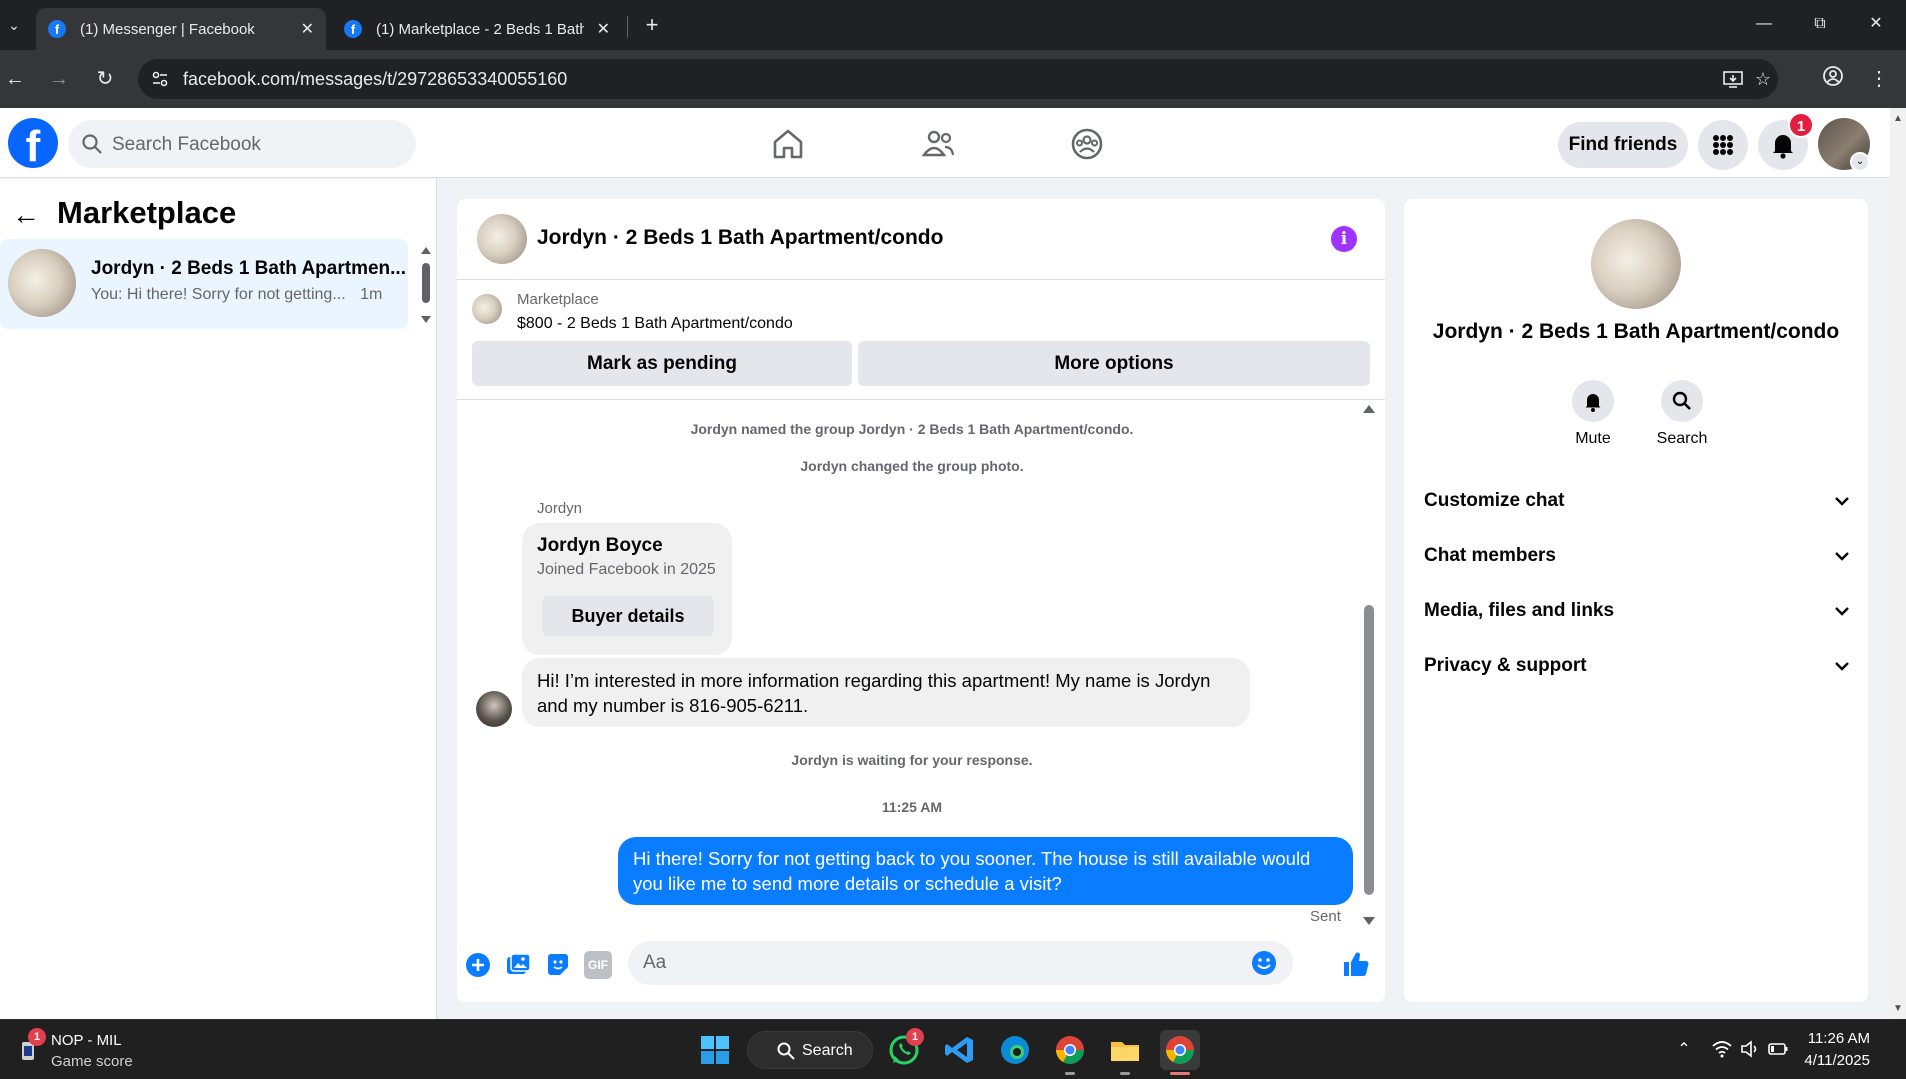  What do you see at coordinates (1593, 414) in the screenshot?
I see `mute-button: Mute` at bounding box center [1593, 414].